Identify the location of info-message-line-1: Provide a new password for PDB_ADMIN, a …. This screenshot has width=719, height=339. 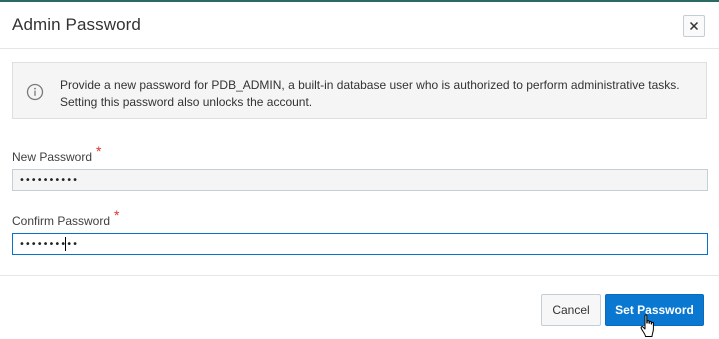
(370, 85).